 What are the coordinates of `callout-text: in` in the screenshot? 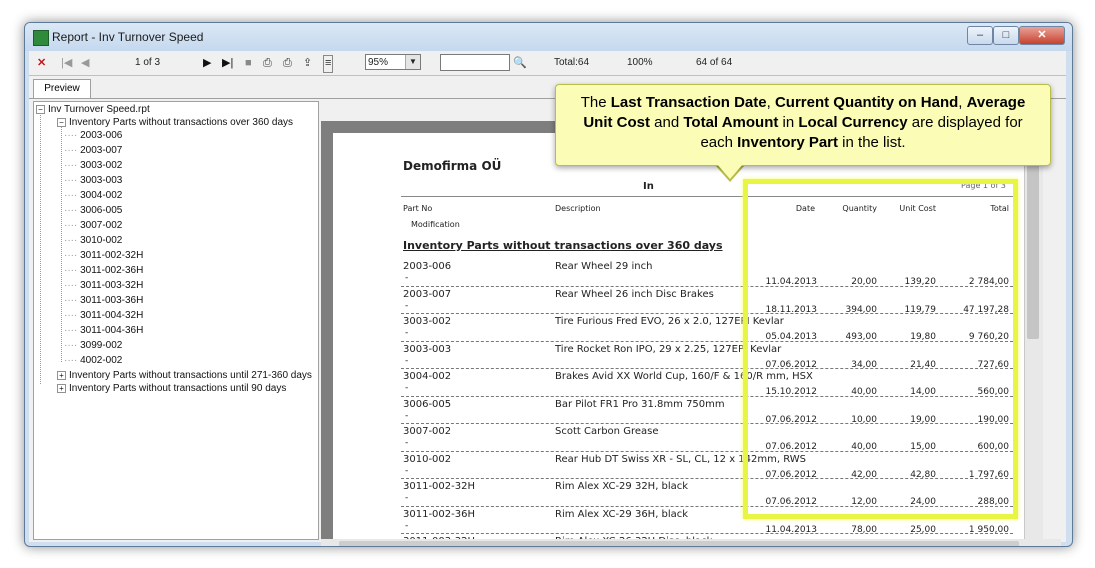 It's located at (788, 122).